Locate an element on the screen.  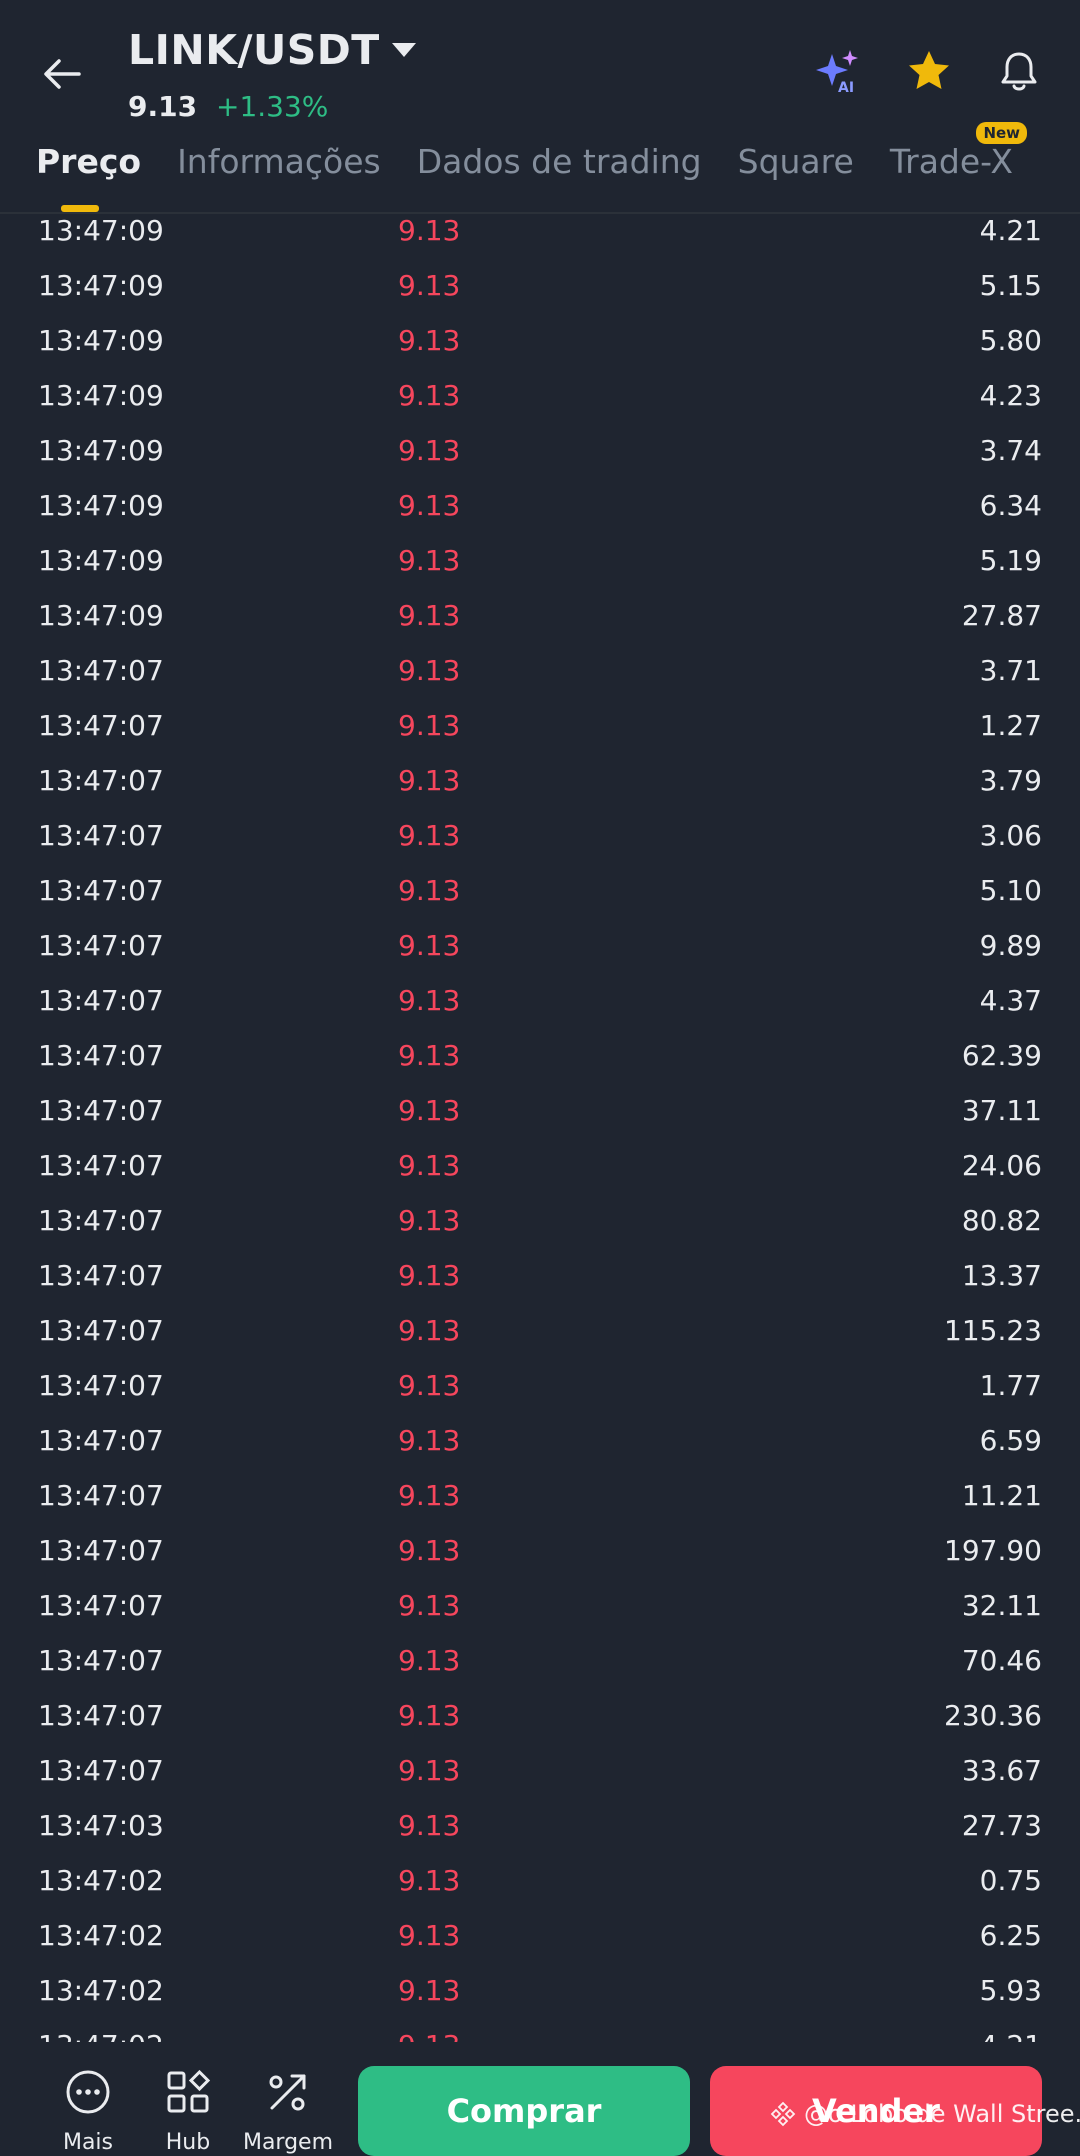
trade-amount: 24.06 is located at coordinates (1001, 1165).